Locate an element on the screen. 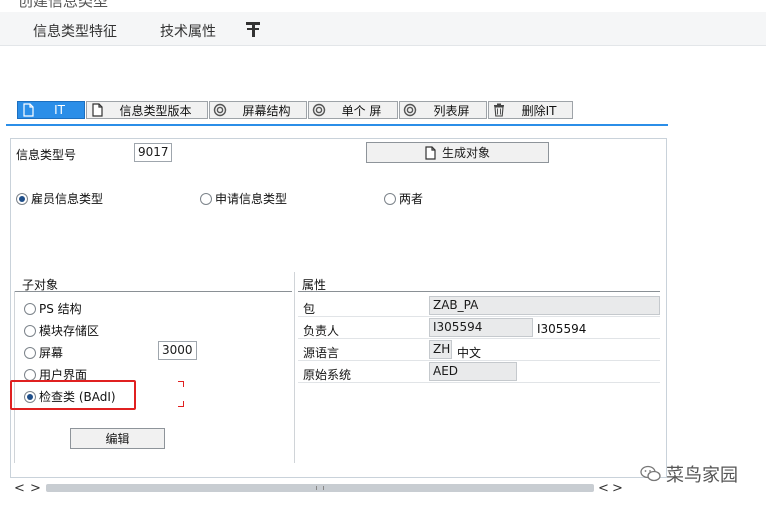  watermark-text: 菜鸟家园 is located at coordinates (702, 475).